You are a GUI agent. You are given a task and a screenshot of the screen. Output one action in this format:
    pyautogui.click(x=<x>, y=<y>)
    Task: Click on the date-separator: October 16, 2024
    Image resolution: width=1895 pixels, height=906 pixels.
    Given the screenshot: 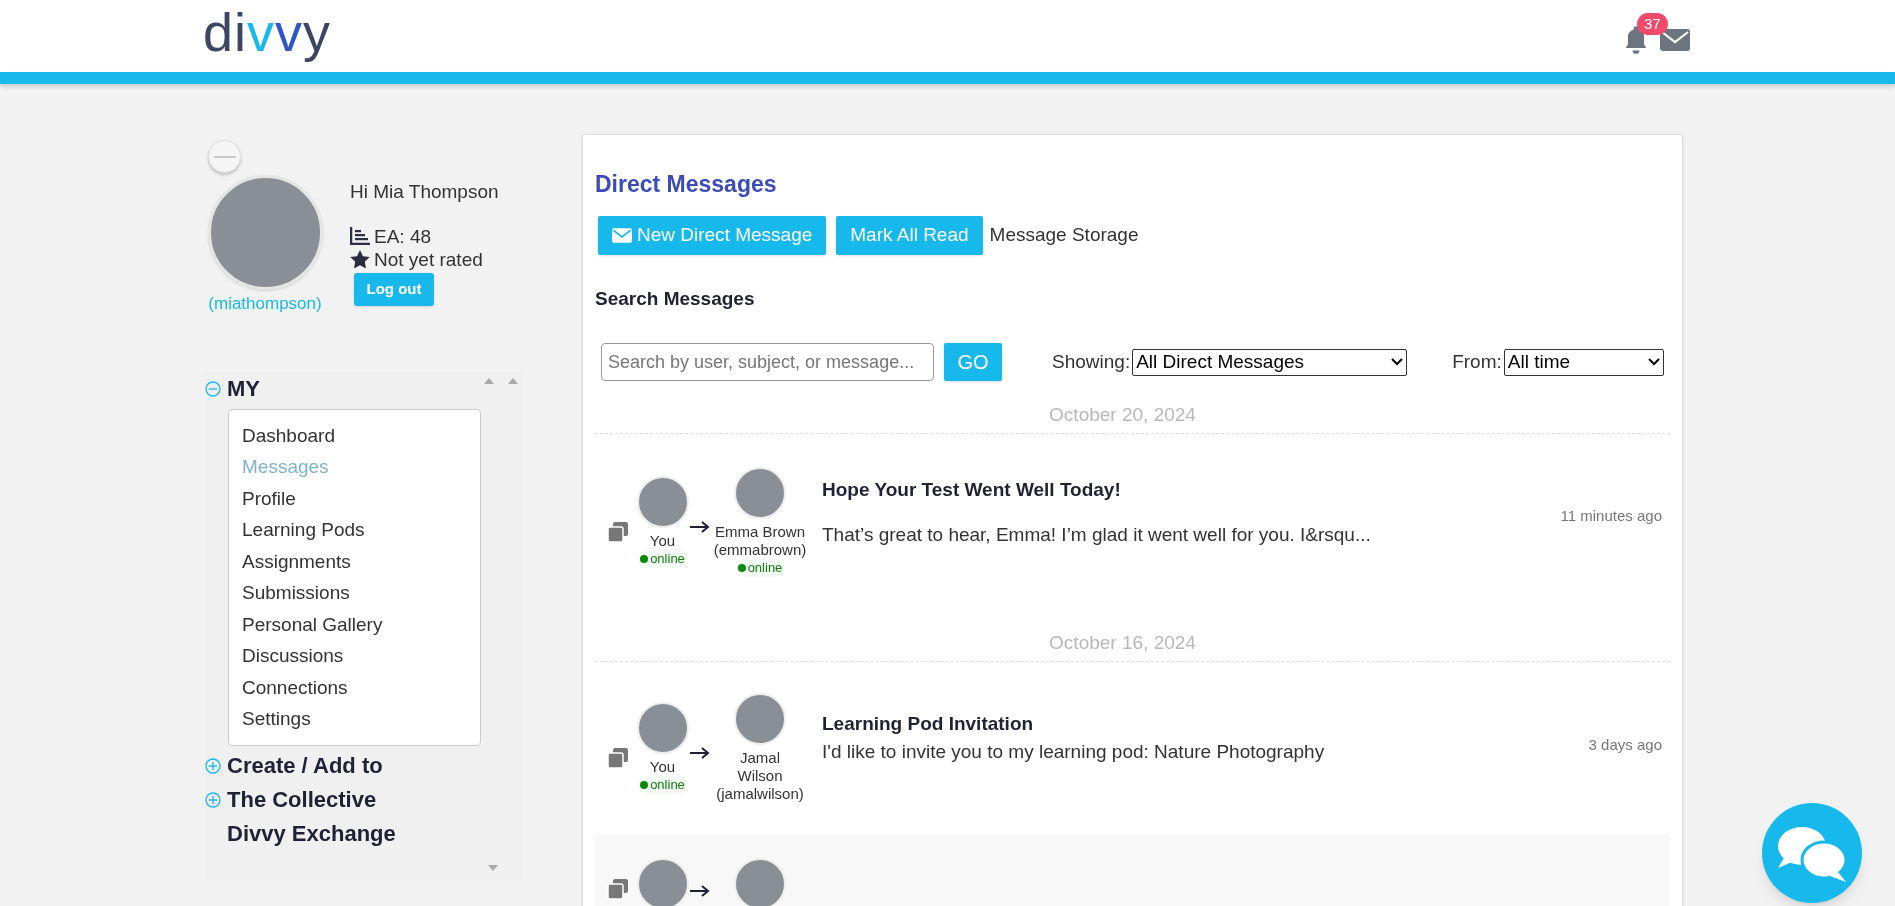 What is the action you would take?
    pyautogui.click(x=1122, y=643)
    